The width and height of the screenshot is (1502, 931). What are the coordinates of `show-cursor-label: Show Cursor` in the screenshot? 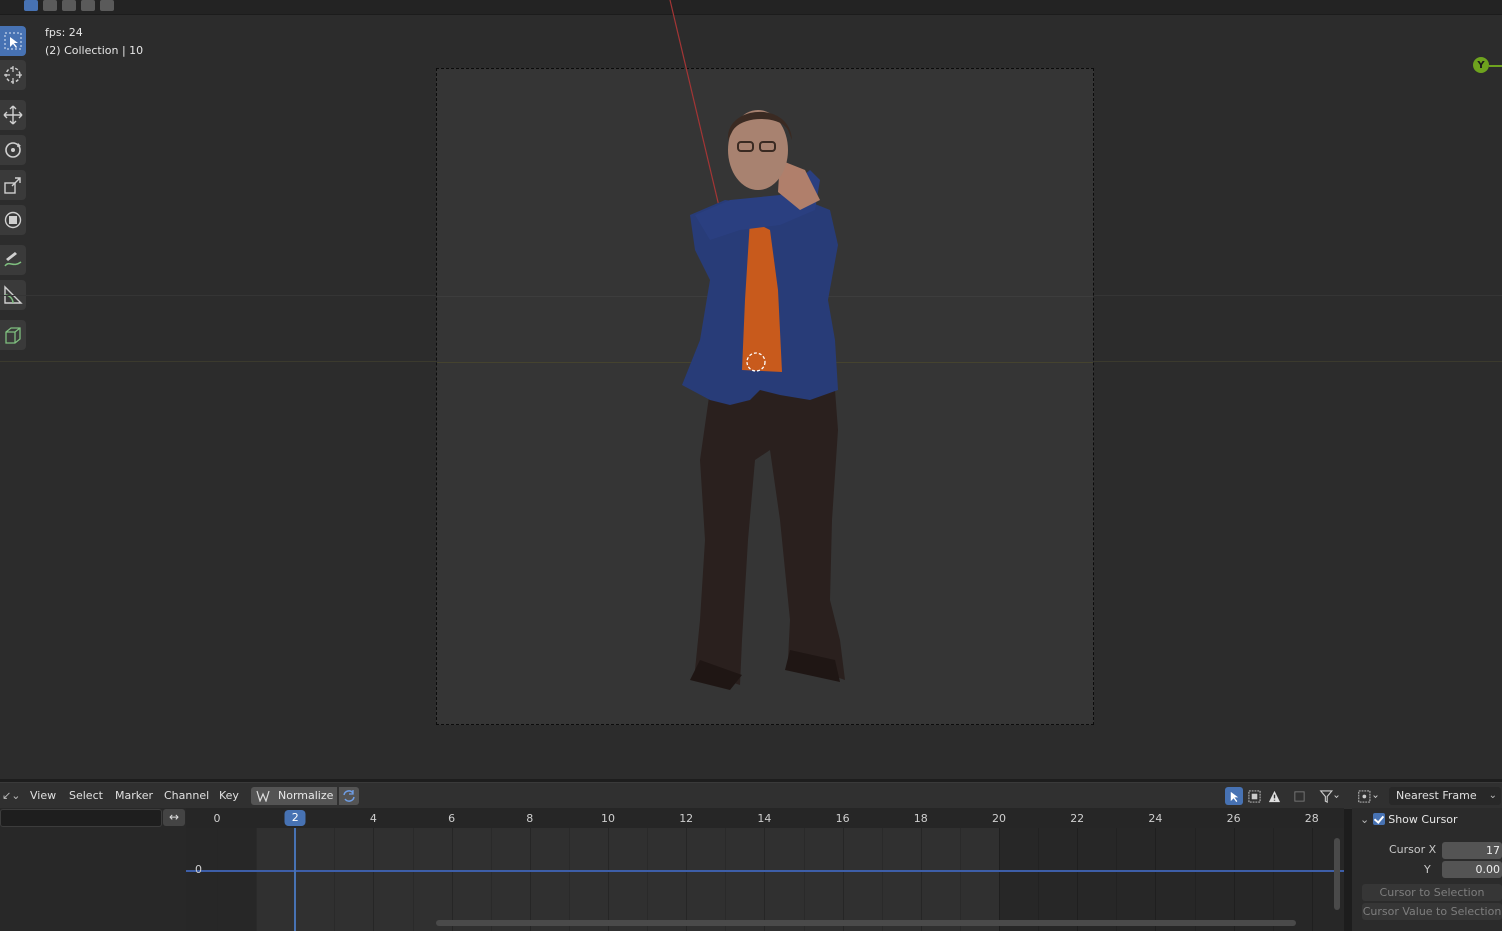 It's located at (1423, 819).